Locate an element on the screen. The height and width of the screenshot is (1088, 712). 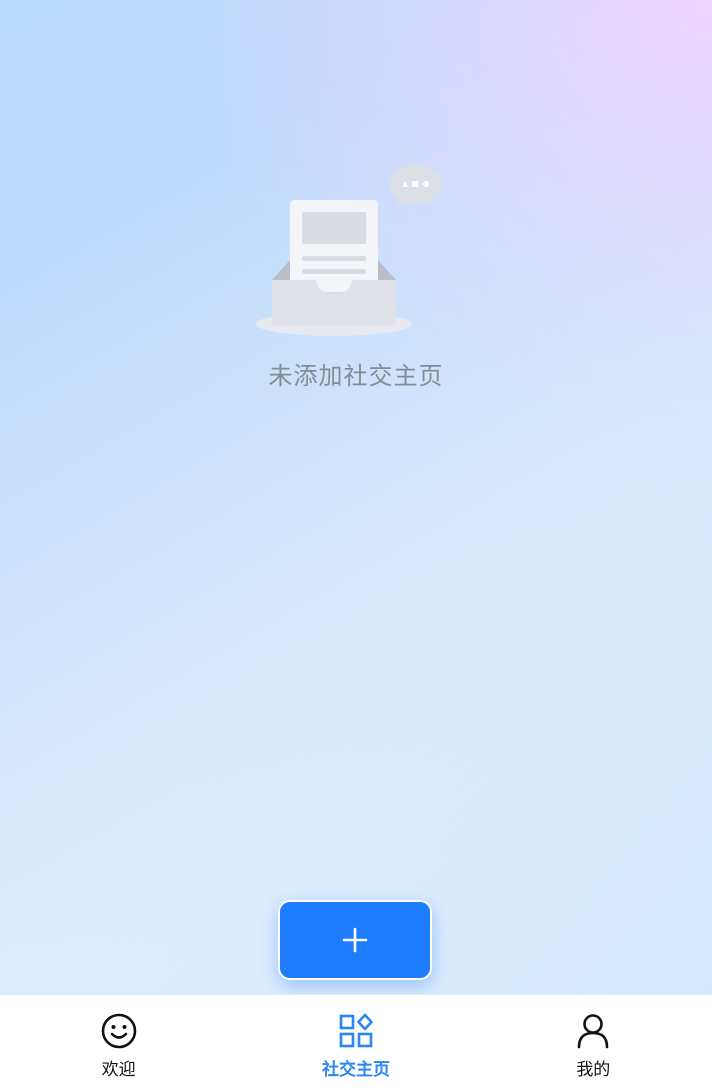
empty-inbox-icon is located at coordinates (349, 250).